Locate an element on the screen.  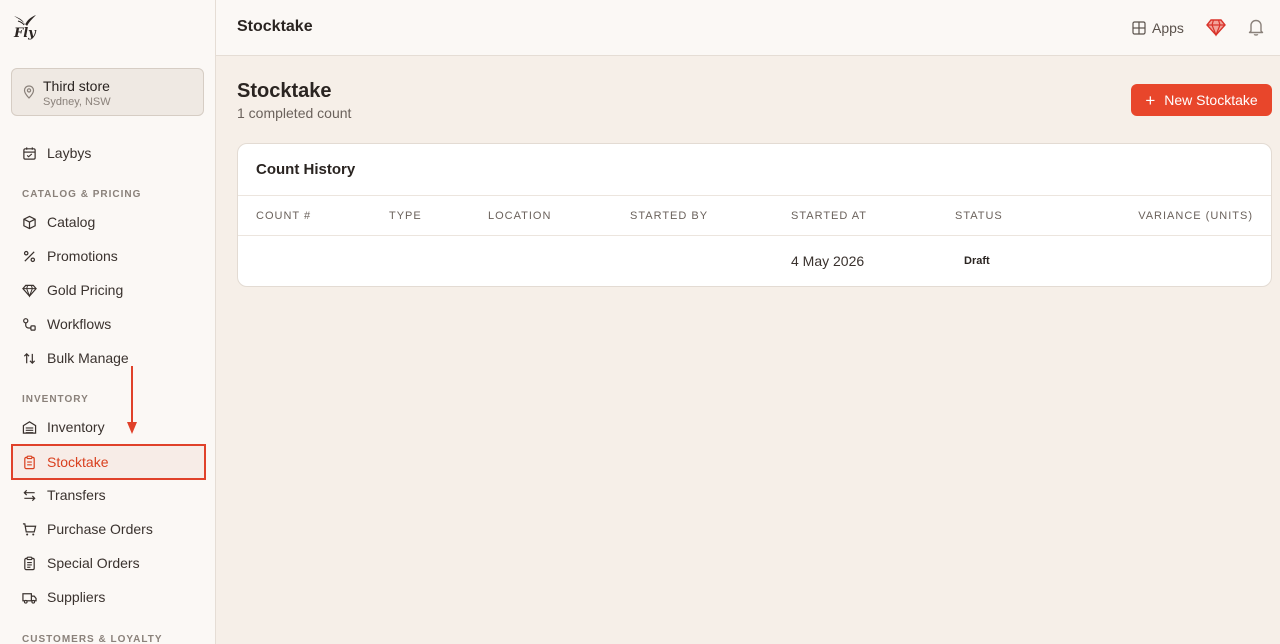
page-title: Stocktake is located at coordinates (284, 91).